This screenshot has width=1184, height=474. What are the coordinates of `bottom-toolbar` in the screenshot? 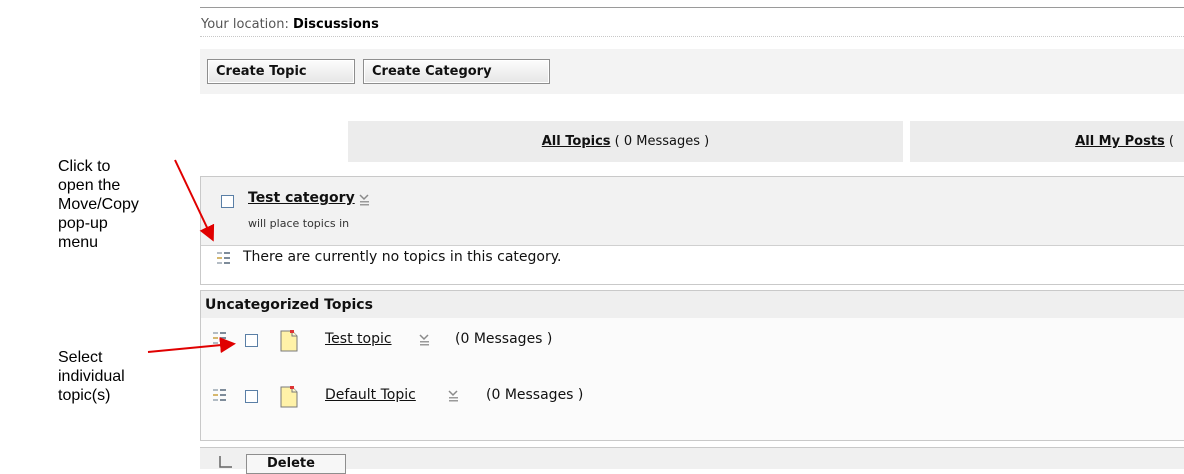 It's located at (692, 458).